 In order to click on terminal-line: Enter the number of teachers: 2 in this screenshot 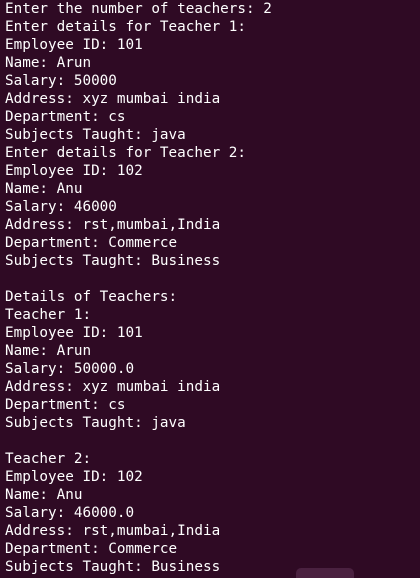, I will do `click(138, 9)`.